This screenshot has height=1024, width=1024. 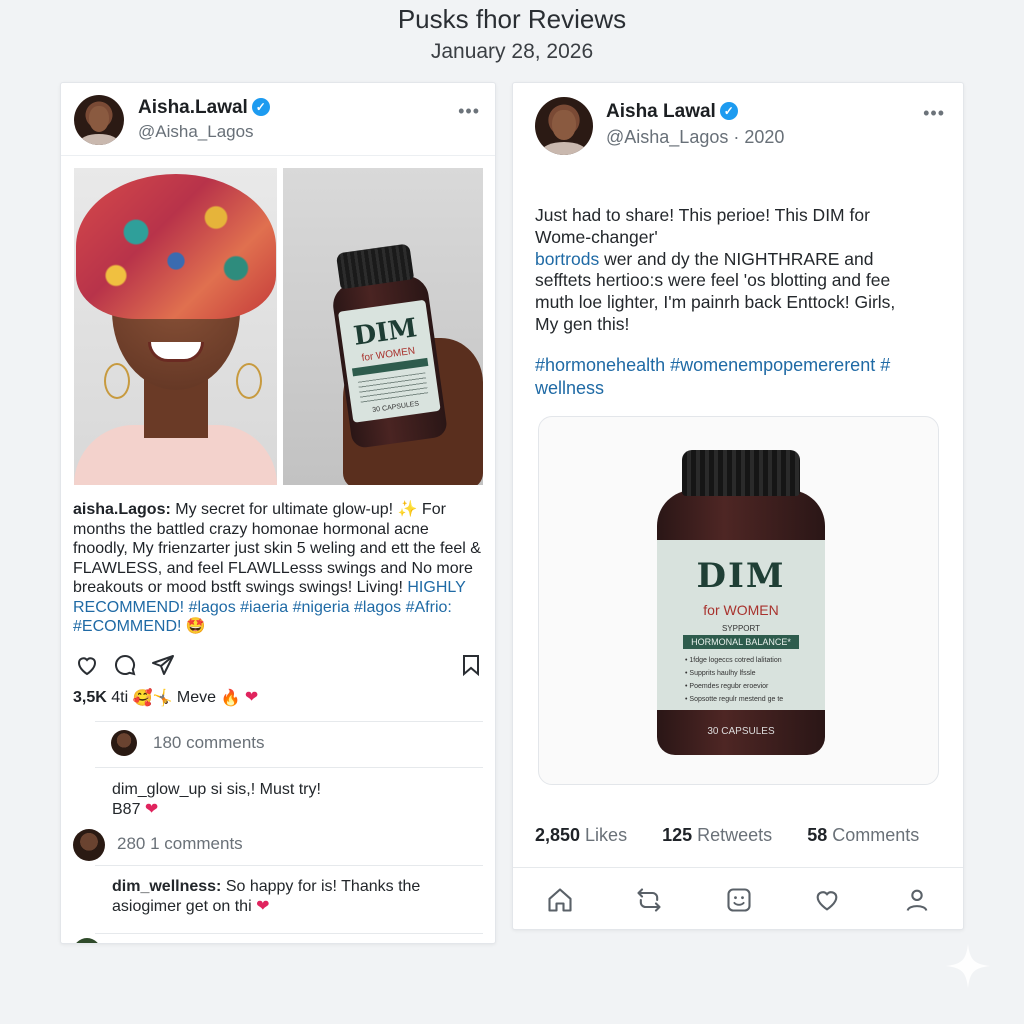 What do you see at coordinates (166, 886) in the screenshot?
I see `comment-username: dim_wellness:` at bounding box center [166, 886].